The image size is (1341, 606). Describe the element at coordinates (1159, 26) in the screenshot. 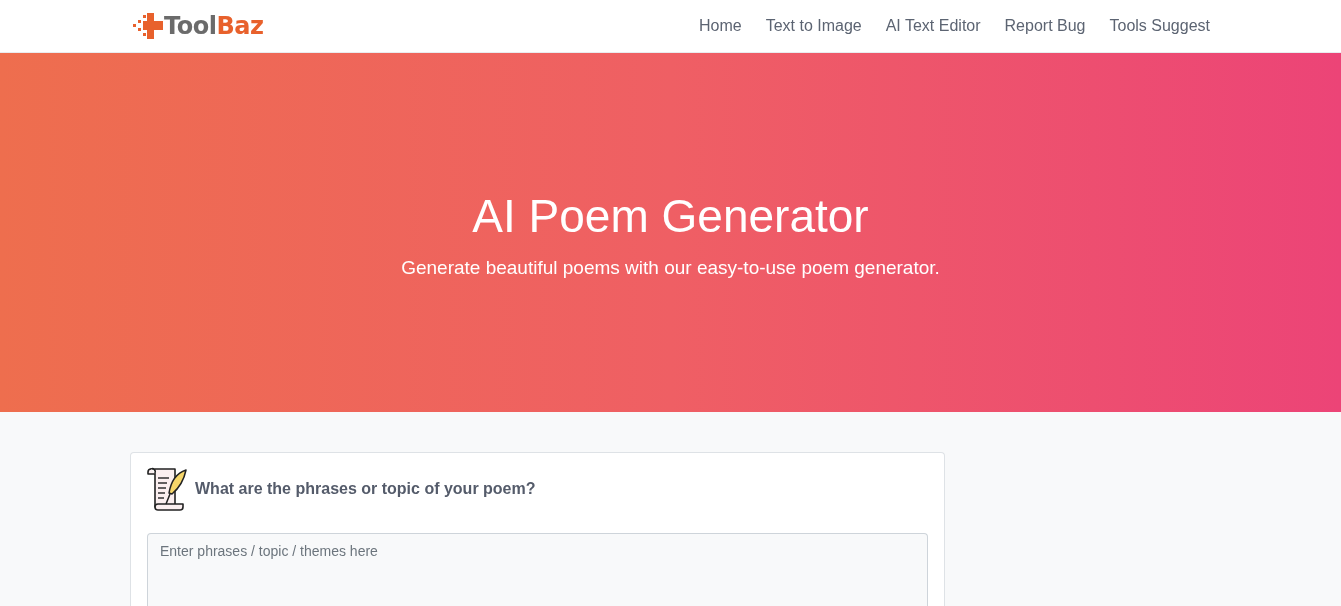

I see `nav-link: Tools Suggest` at that location.